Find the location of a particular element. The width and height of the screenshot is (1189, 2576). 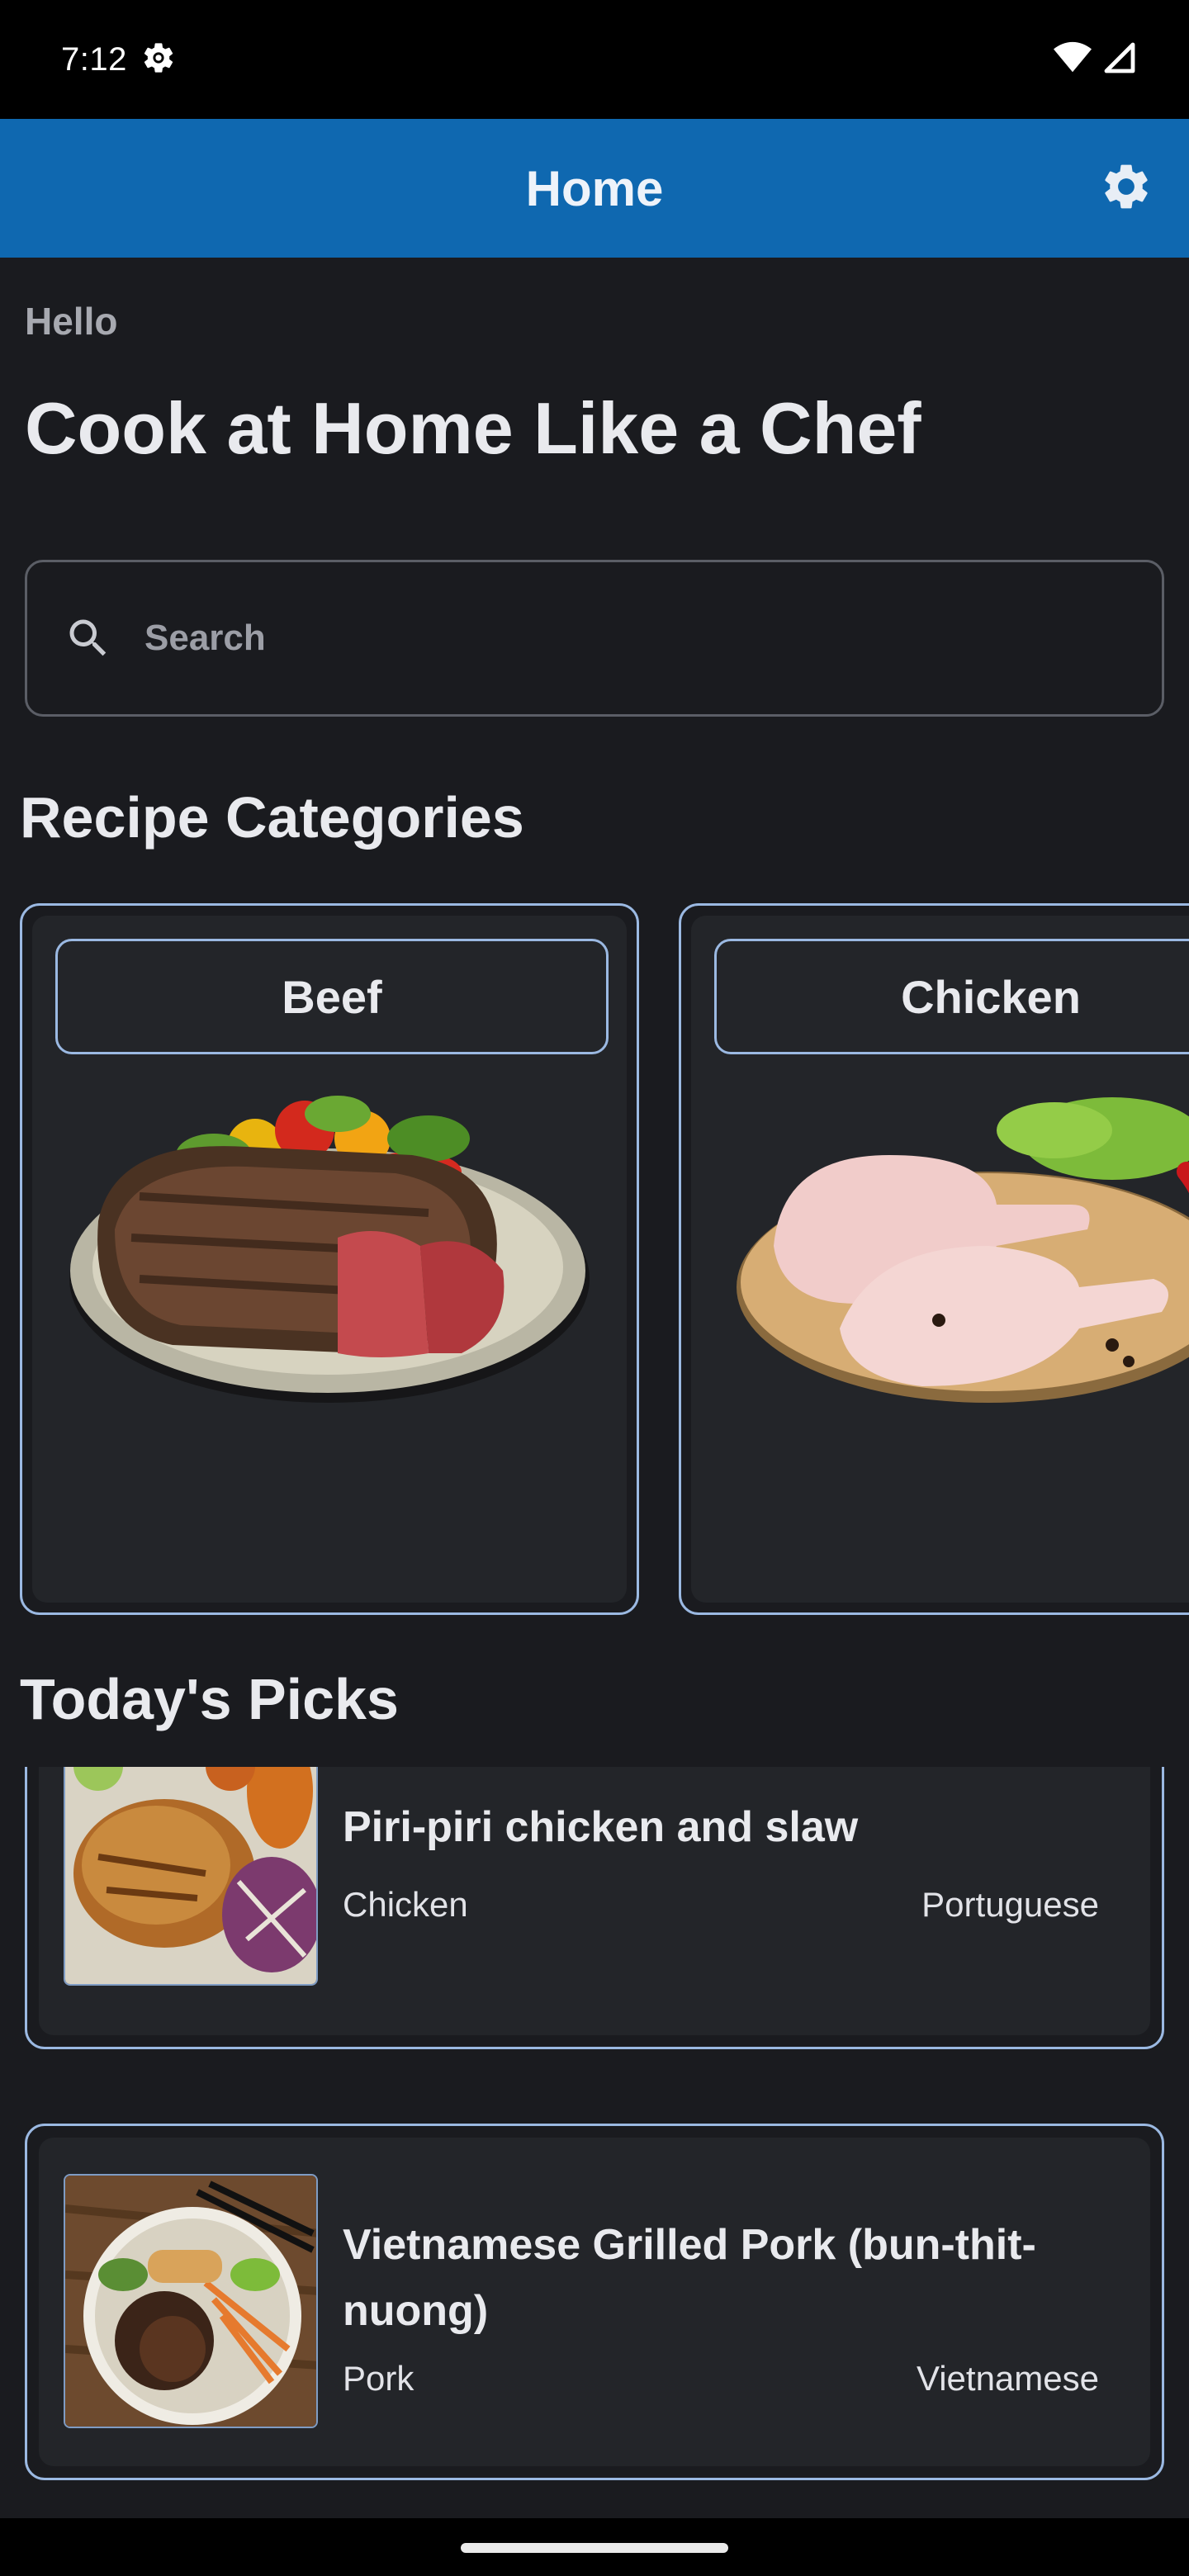

status-bar: 7:12 is located at coordinates (594, 59).